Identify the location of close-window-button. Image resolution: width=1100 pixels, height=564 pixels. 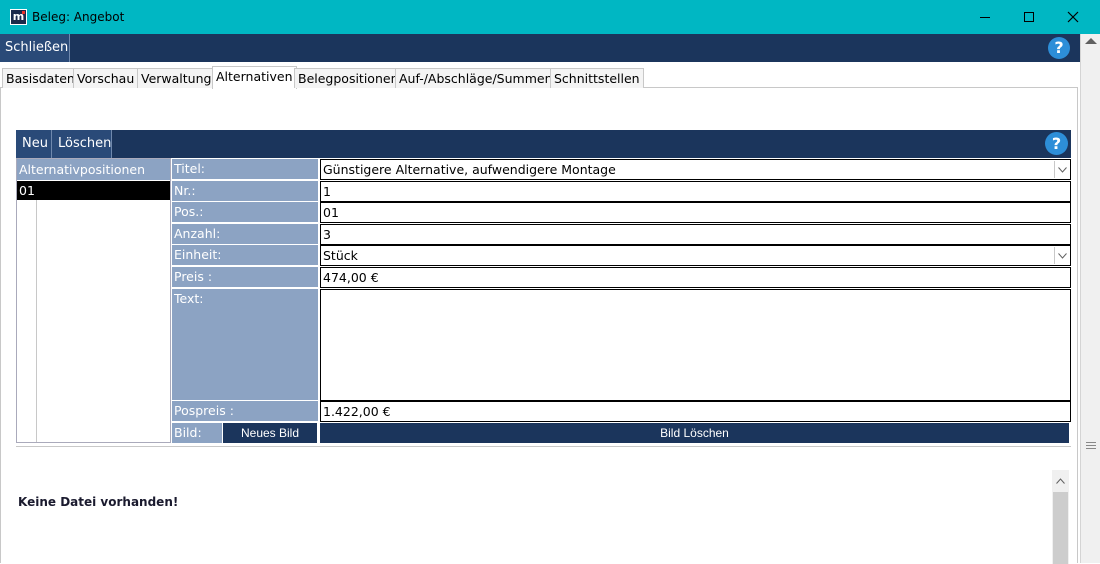
(1073, 17).